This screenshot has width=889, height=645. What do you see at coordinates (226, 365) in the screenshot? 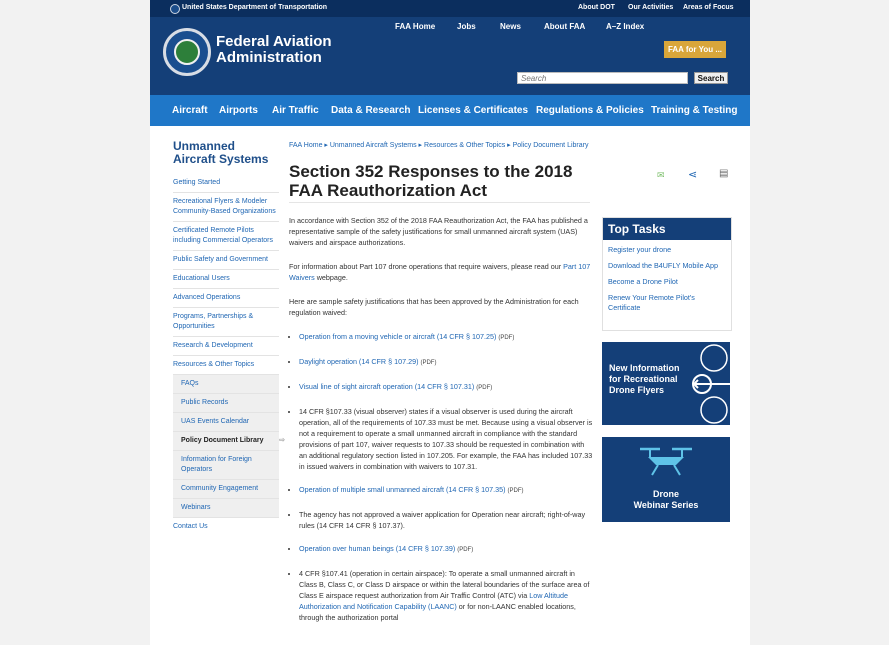
I see `sidebar-item-resources: Resources & Other Topics` at bounding box center [226, 365].